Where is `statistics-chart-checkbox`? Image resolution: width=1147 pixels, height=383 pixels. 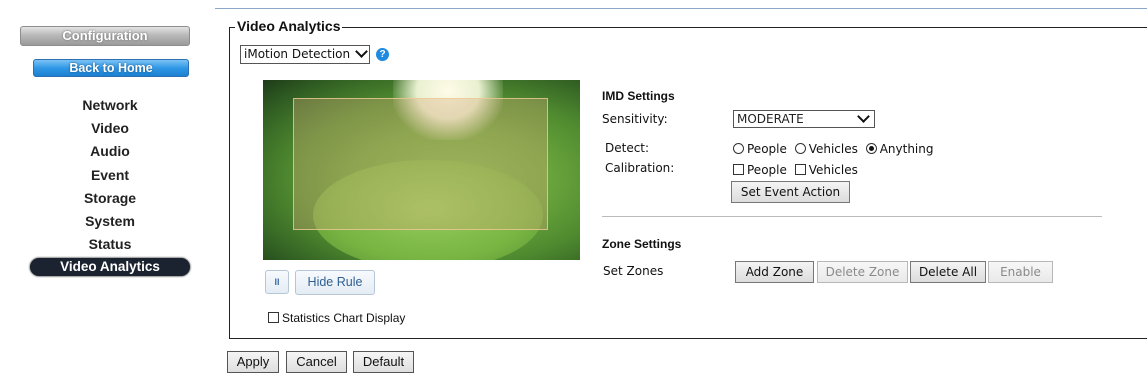 statistics-chart-checkbox is located at coordinates (273, 317).